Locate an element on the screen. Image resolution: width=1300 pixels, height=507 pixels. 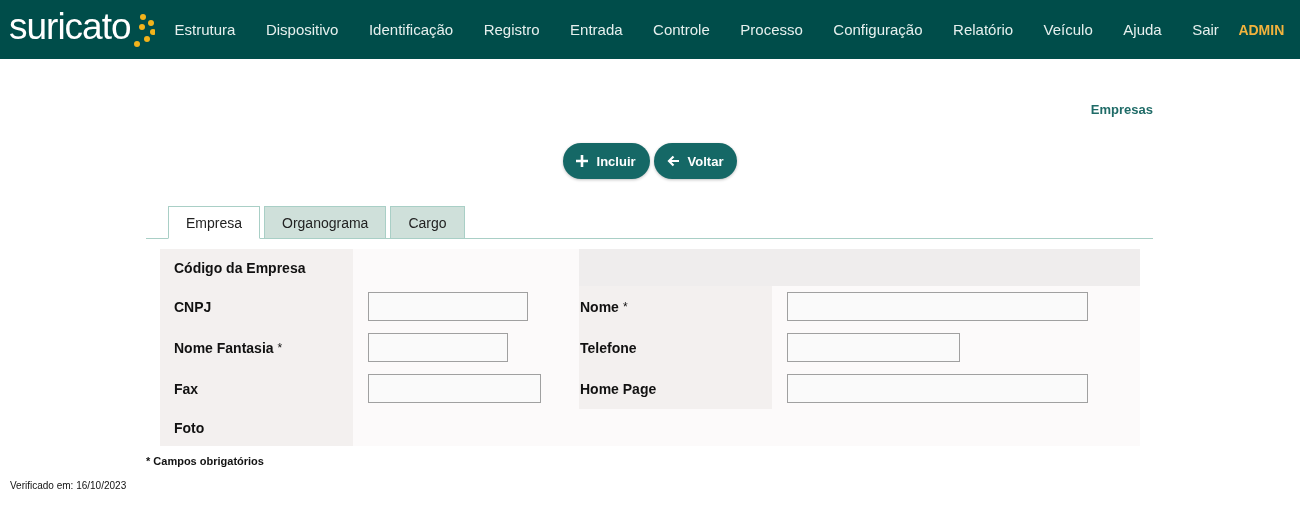
field-label: Fax is located at coordinates (186, 388).